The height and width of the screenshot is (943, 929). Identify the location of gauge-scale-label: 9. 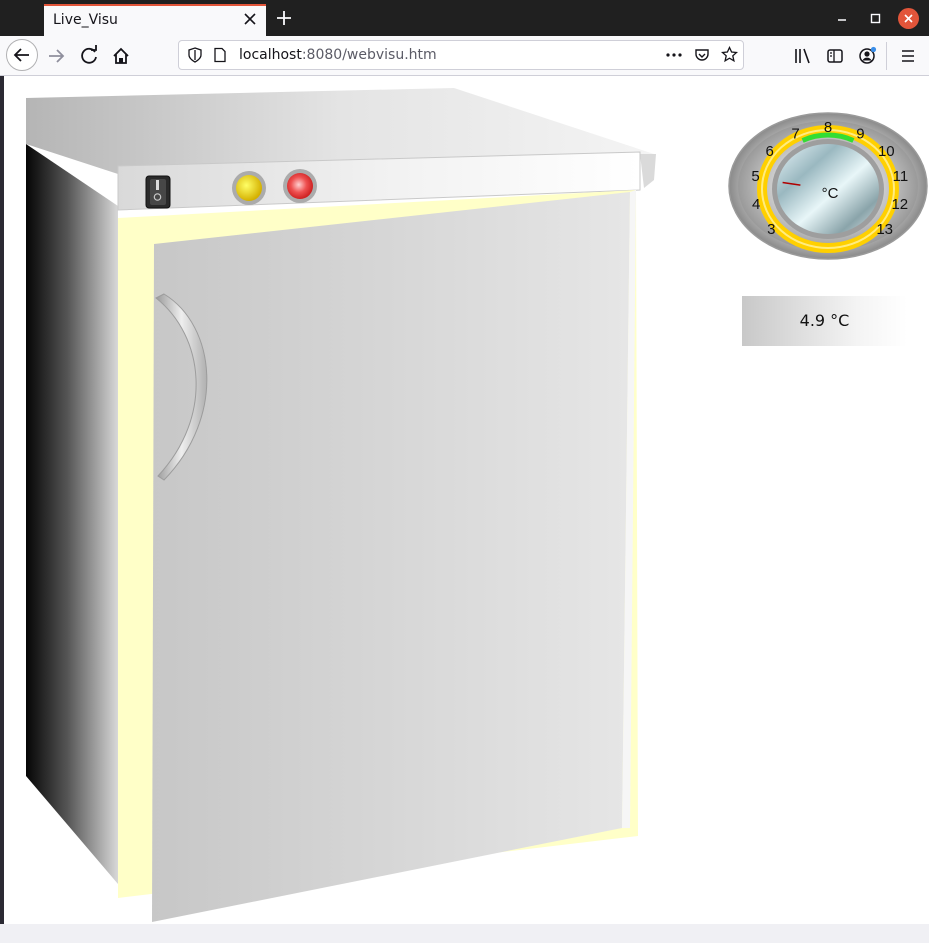
(860, 133).